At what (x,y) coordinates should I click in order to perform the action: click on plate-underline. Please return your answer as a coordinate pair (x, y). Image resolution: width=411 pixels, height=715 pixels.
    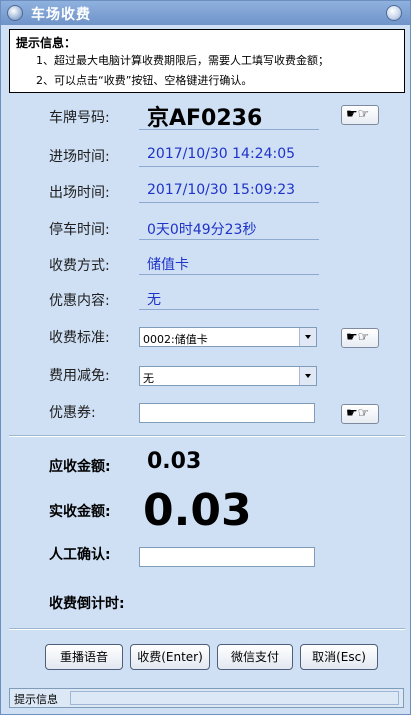
    Looking at the image, I should click on (229, 129).